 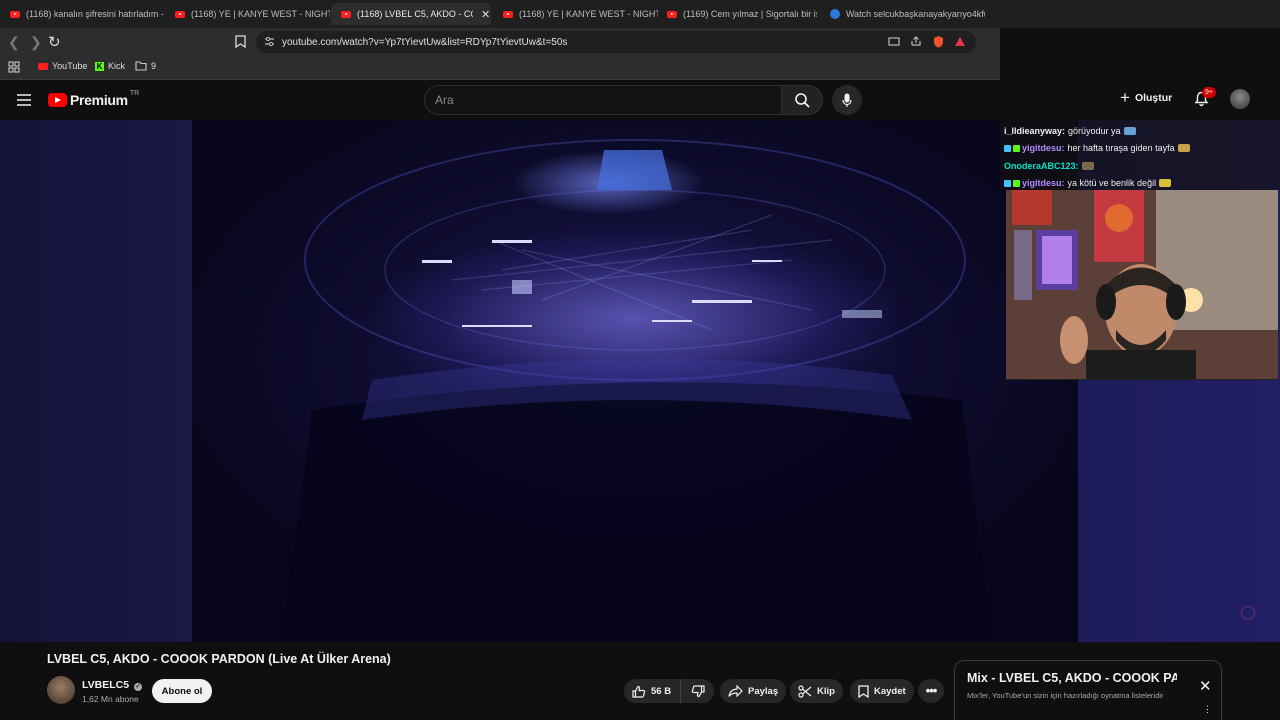 I want to click on more-actions-button: •••, so click(x=931, y=691).